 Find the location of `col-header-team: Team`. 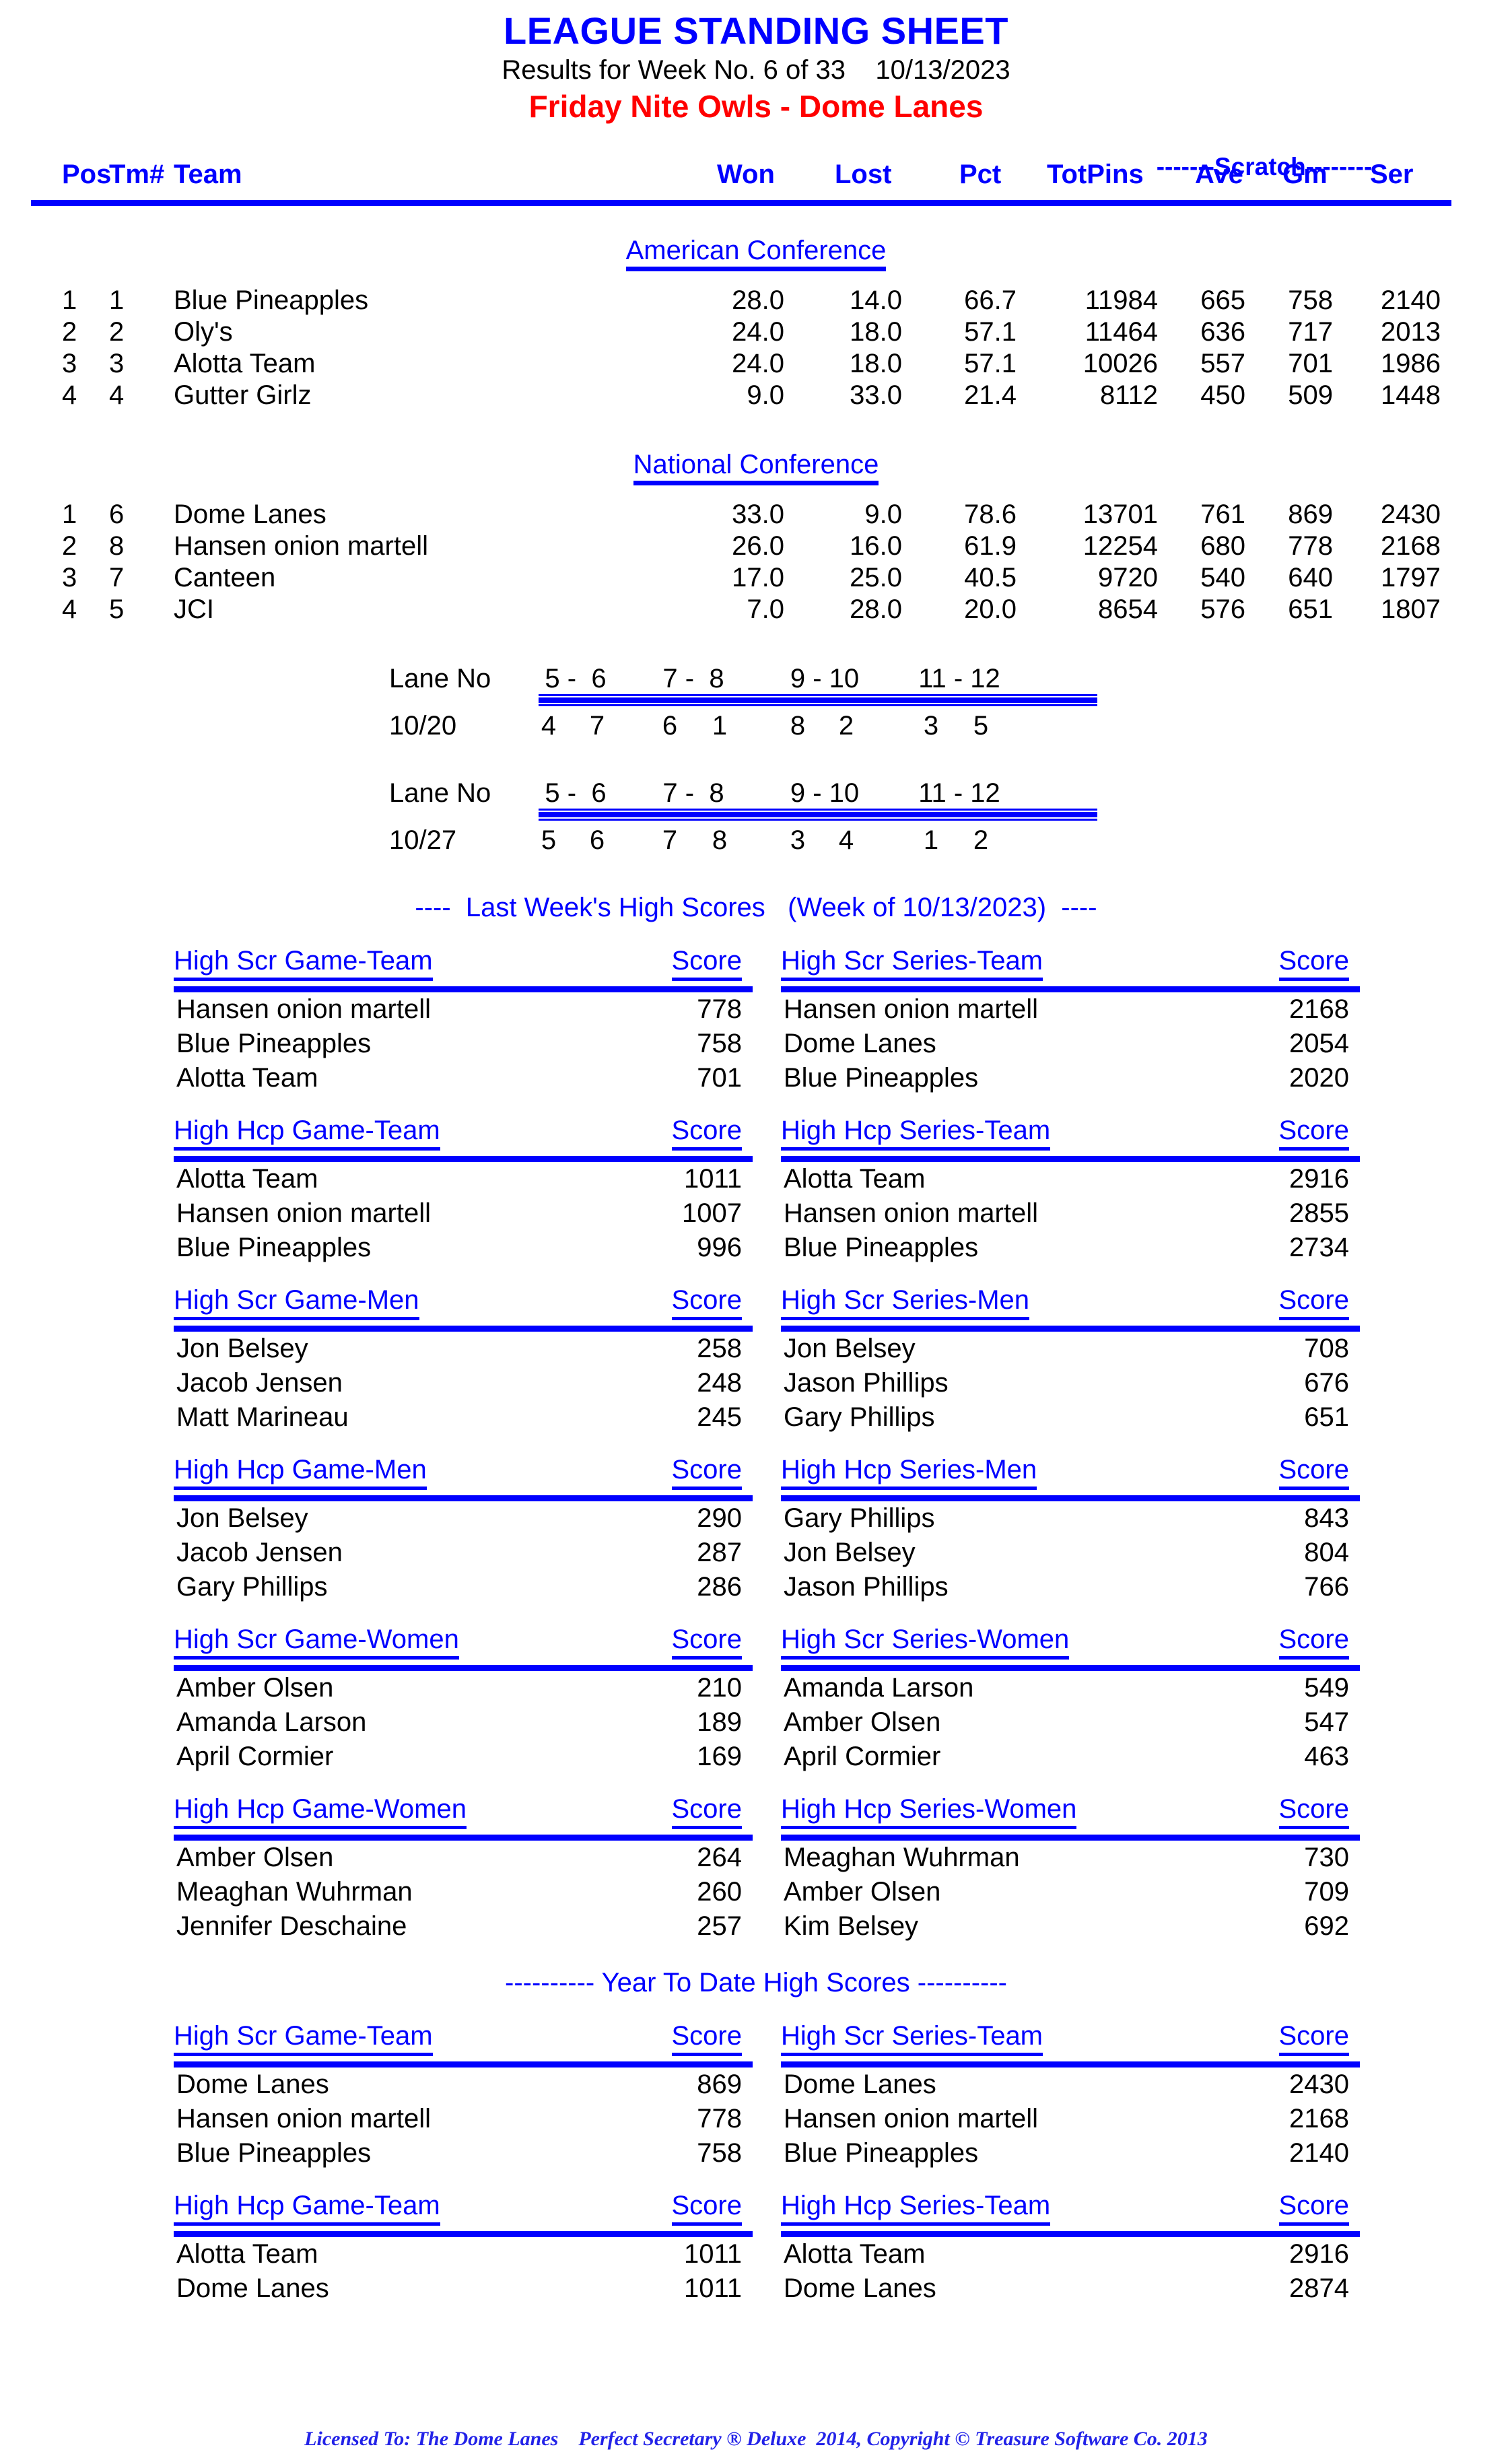

col-header-team: Team is located at coordinates (208, 175).